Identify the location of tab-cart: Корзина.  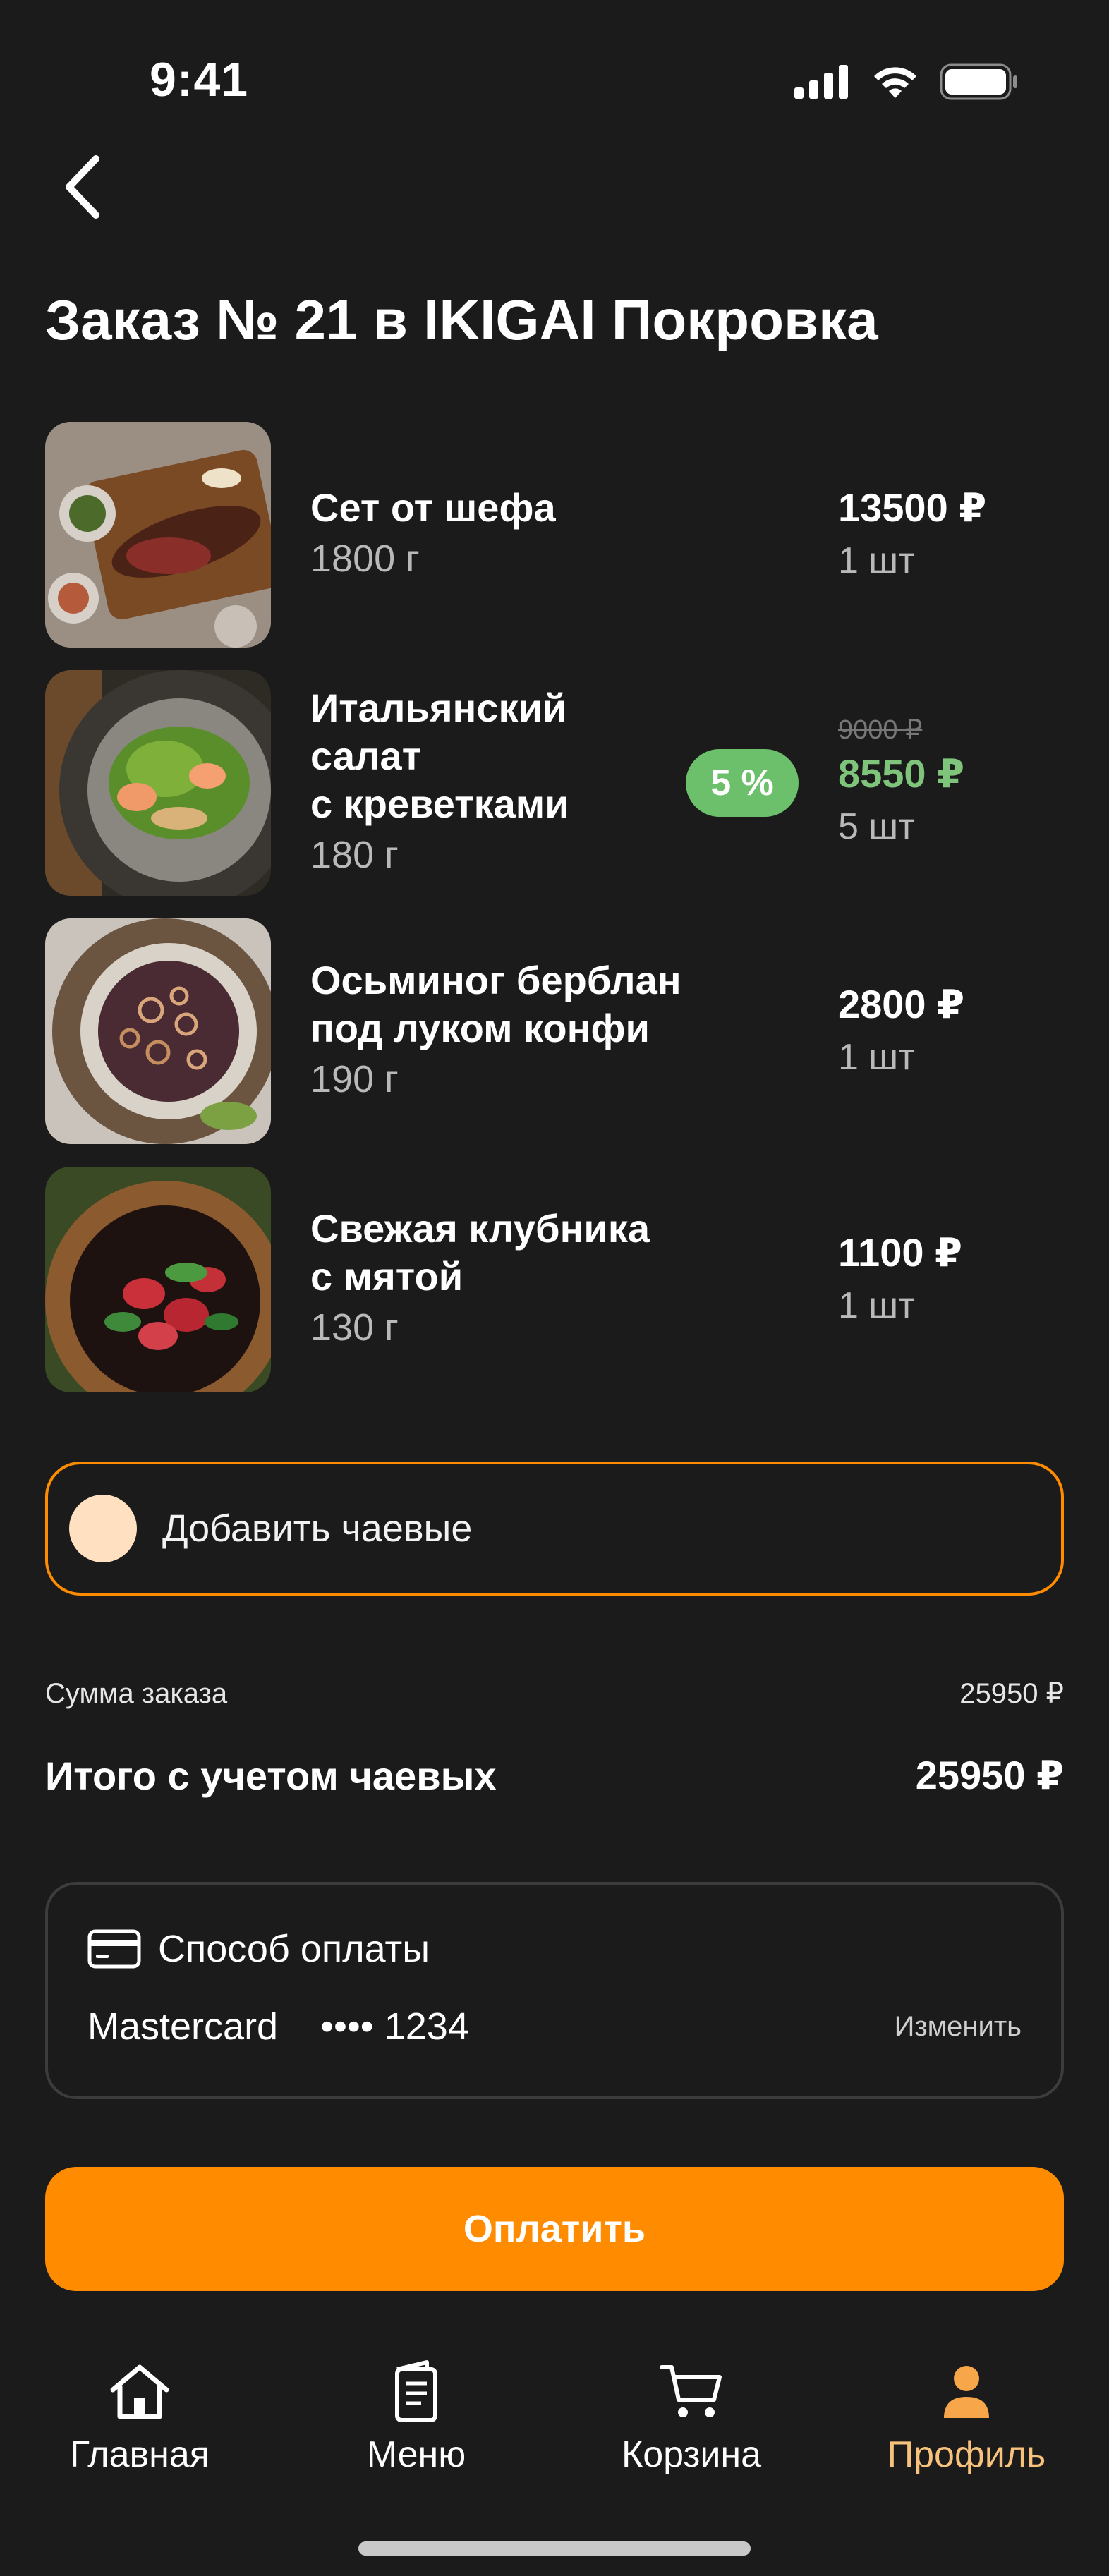
(691, 2416).